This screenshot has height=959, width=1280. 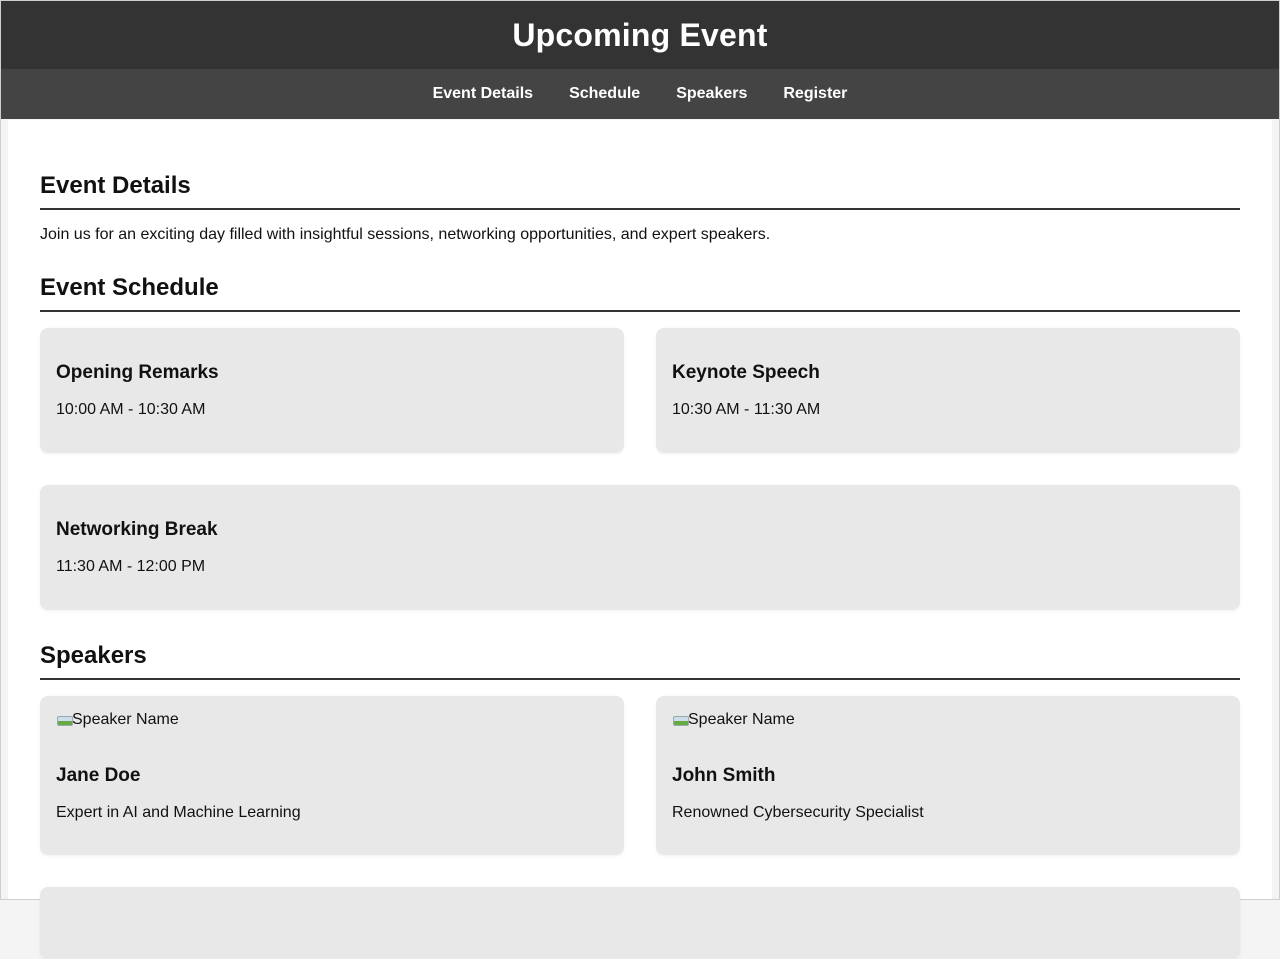 I want to click on schedule-heading: Event Schedule, so click(x=640, y=293).